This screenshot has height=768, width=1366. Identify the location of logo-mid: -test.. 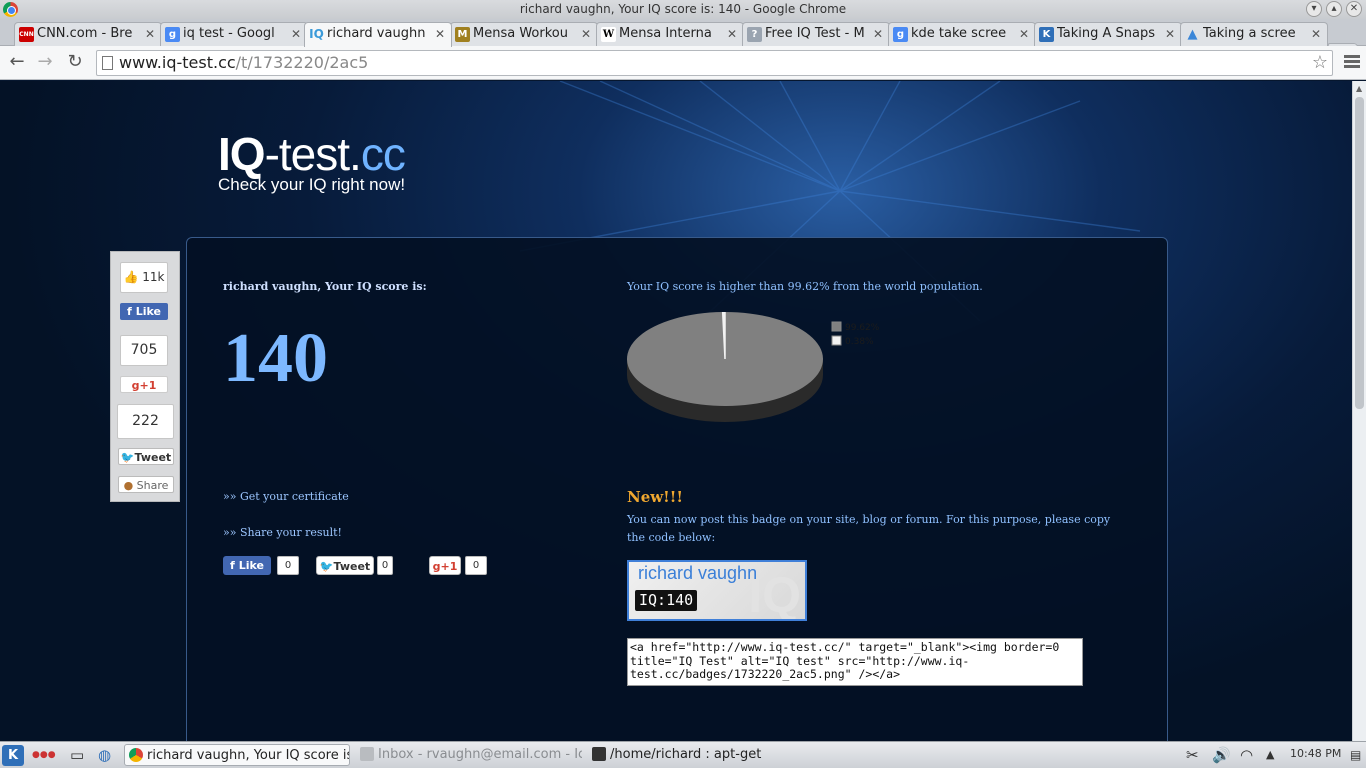
(313, 154).